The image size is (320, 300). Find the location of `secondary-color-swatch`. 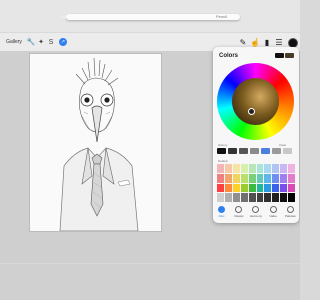

secondary-color-swatch is located at coordinates (289, 55).